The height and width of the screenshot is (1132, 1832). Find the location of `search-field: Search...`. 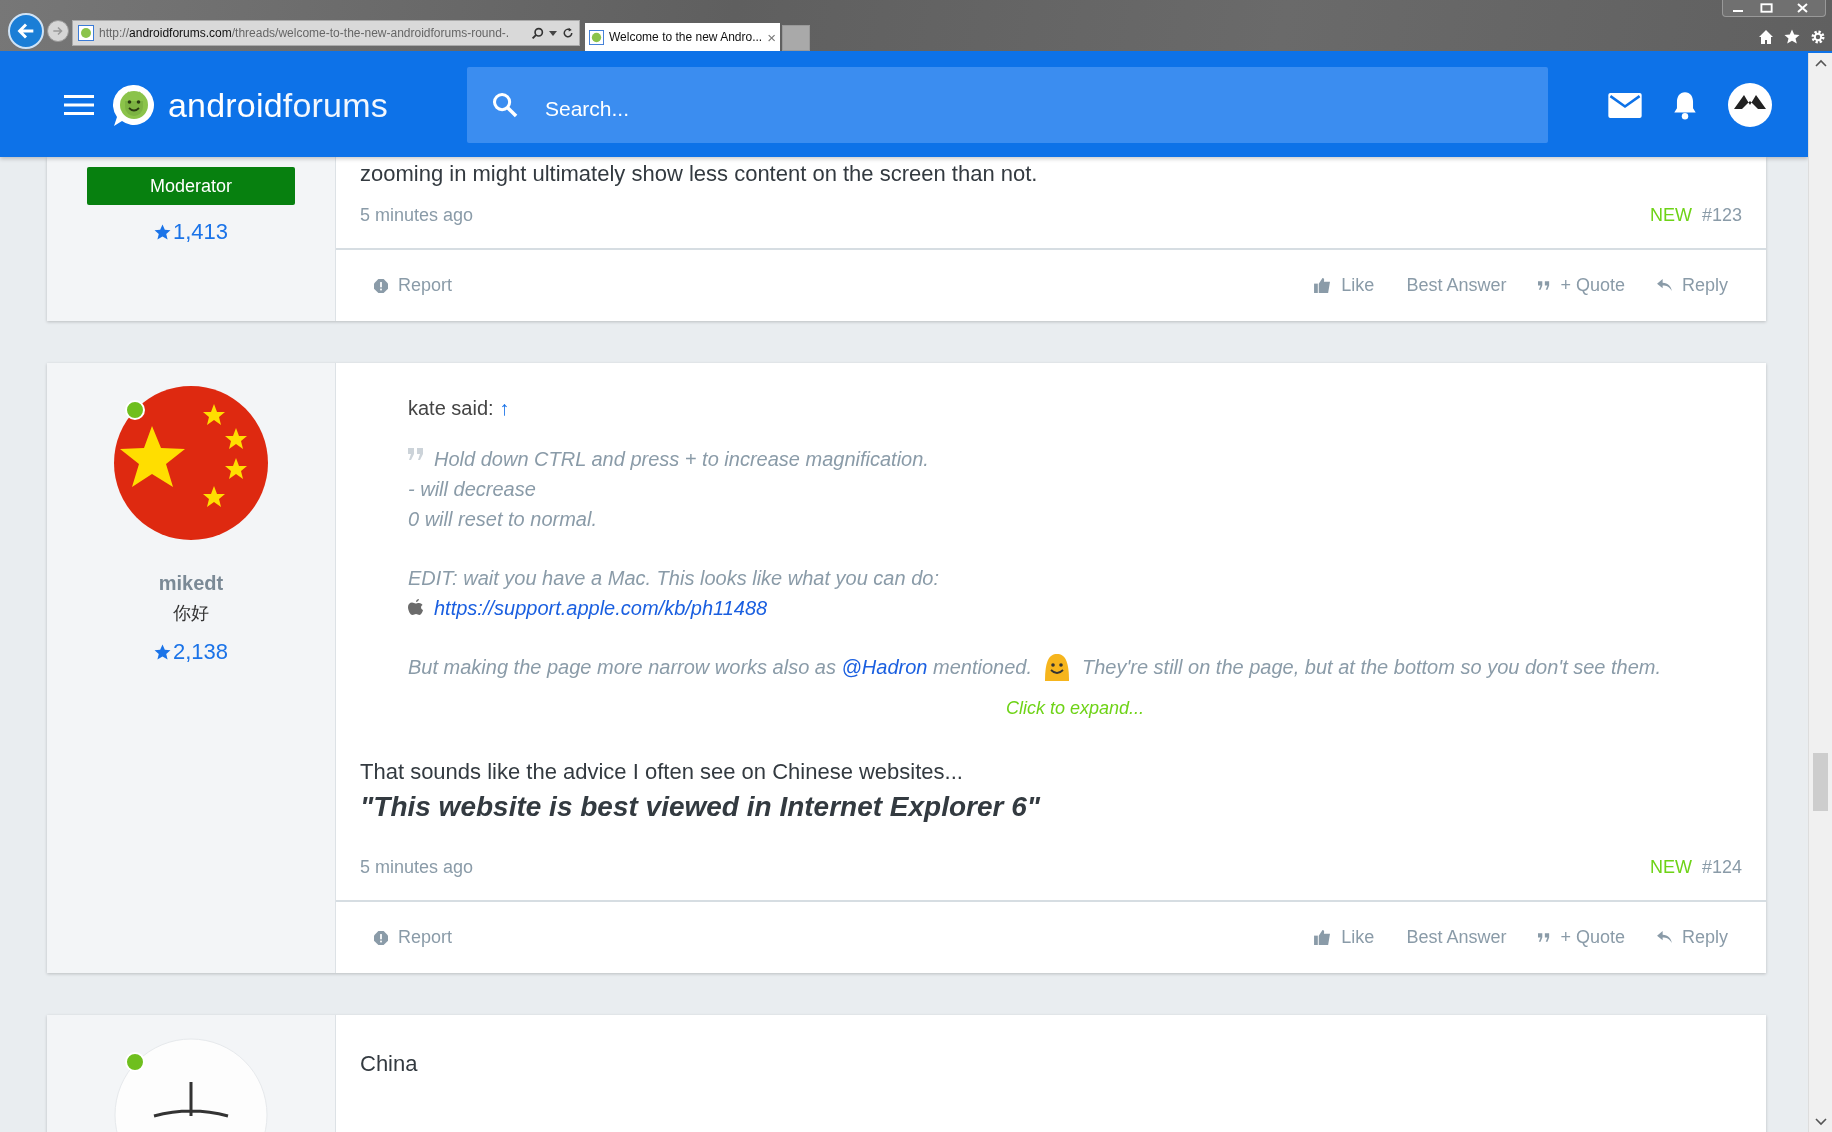

search-field: Search... is located at coordinates (1007, 105).